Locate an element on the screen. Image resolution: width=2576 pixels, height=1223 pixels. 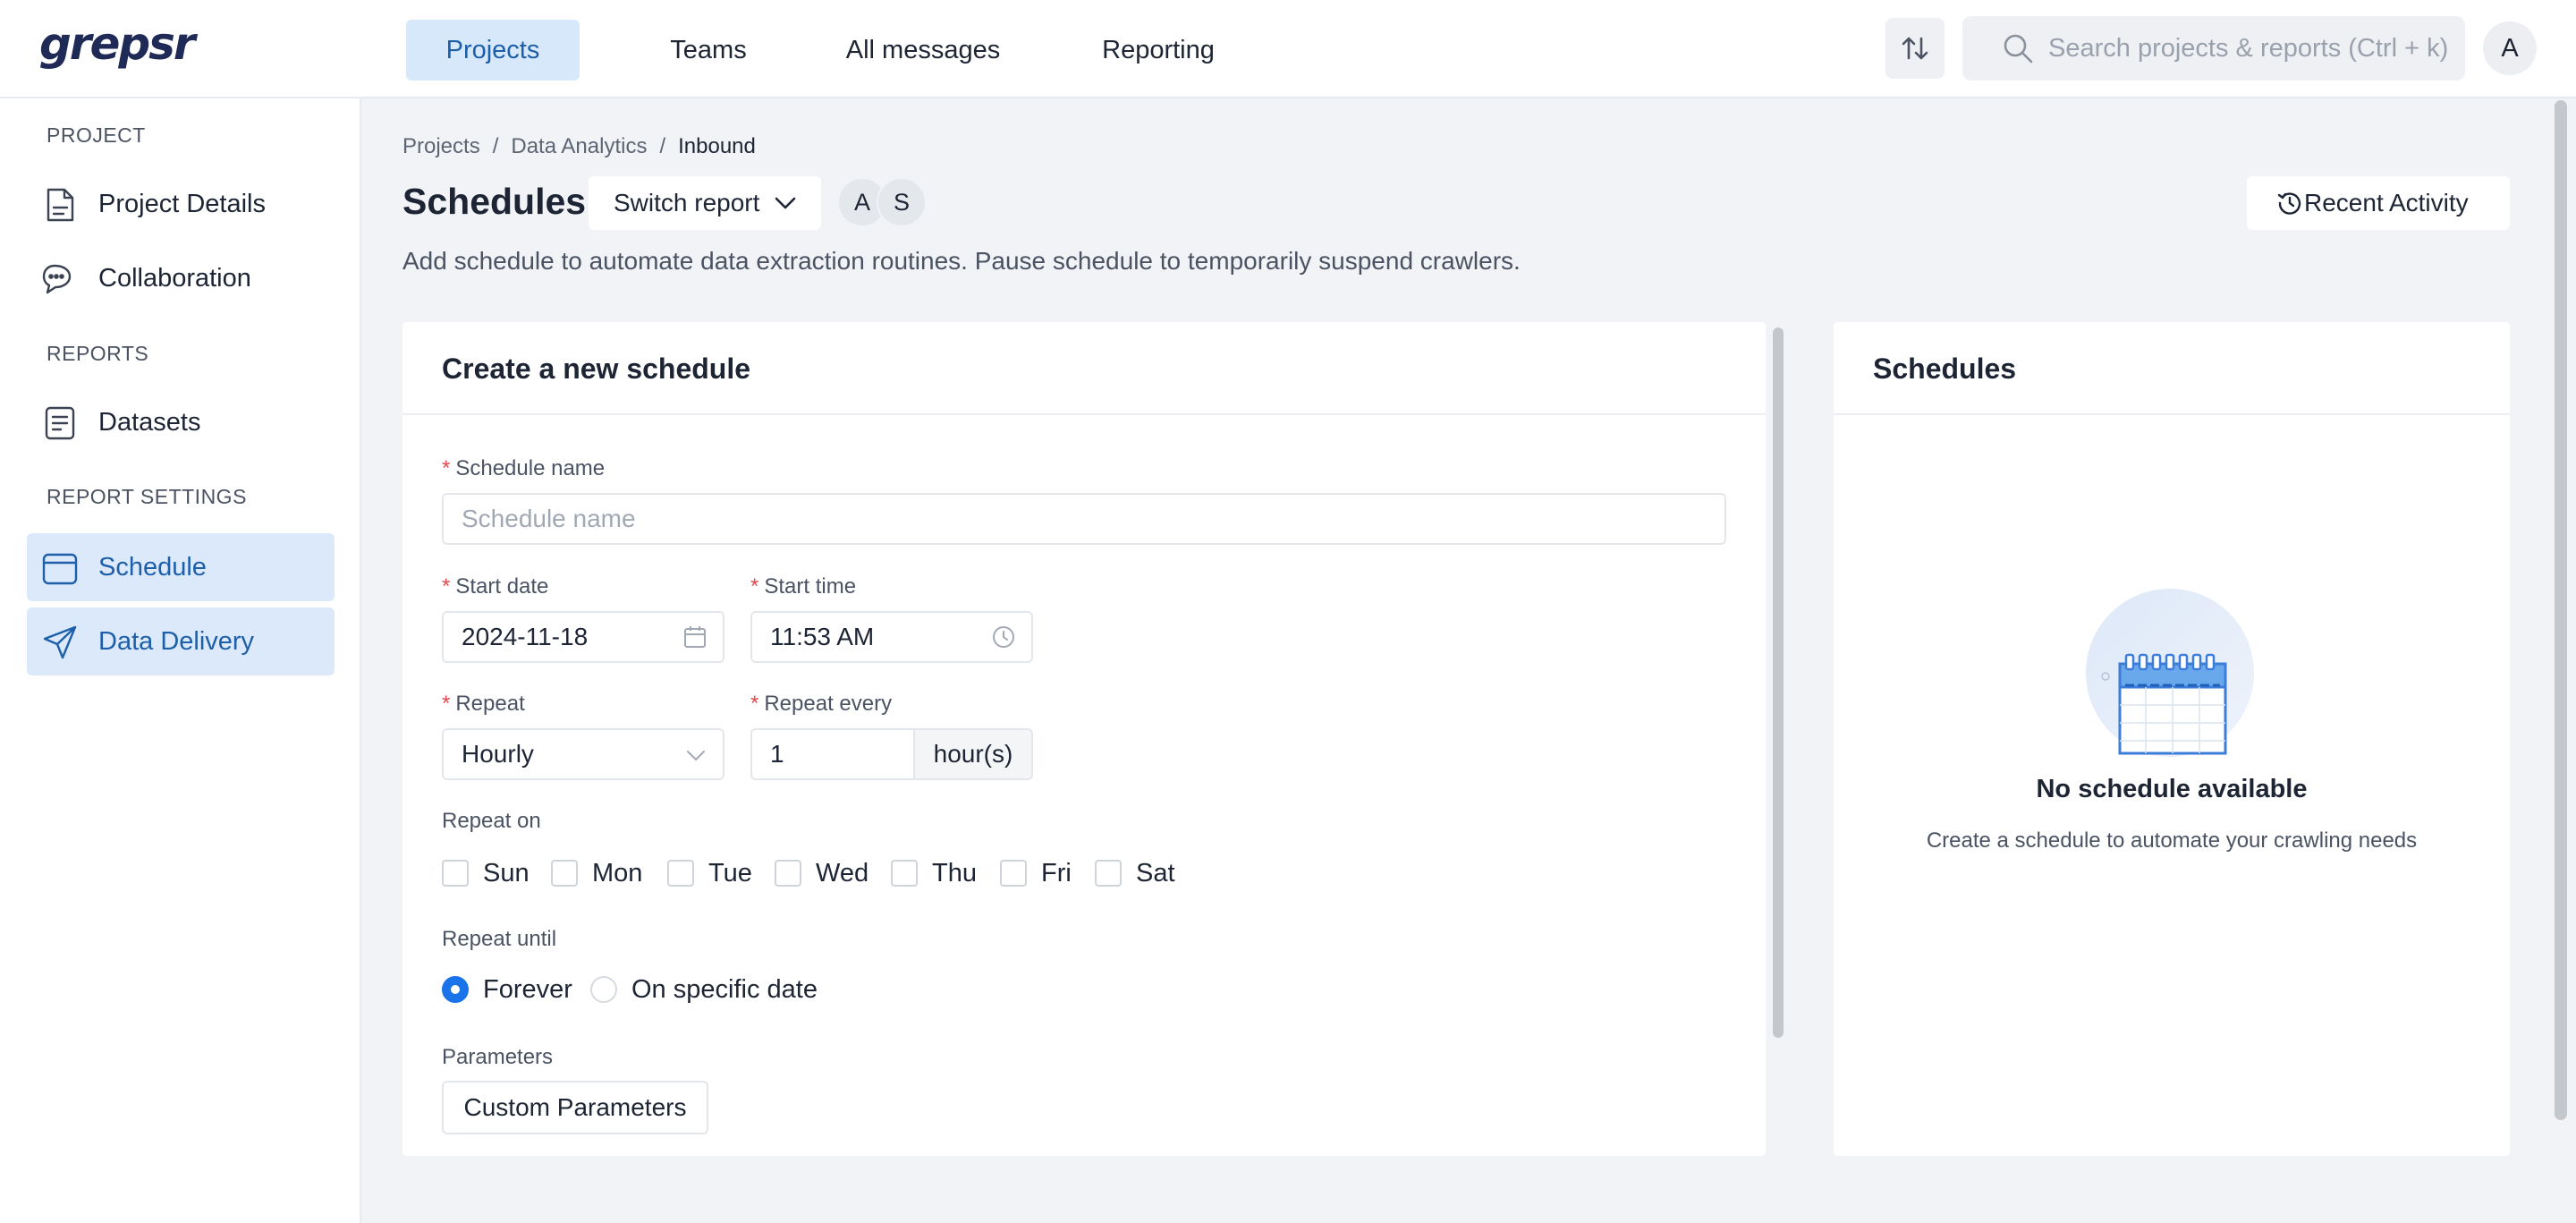
day-checkbox-wed: Wed is located at coordinates (822, 873).